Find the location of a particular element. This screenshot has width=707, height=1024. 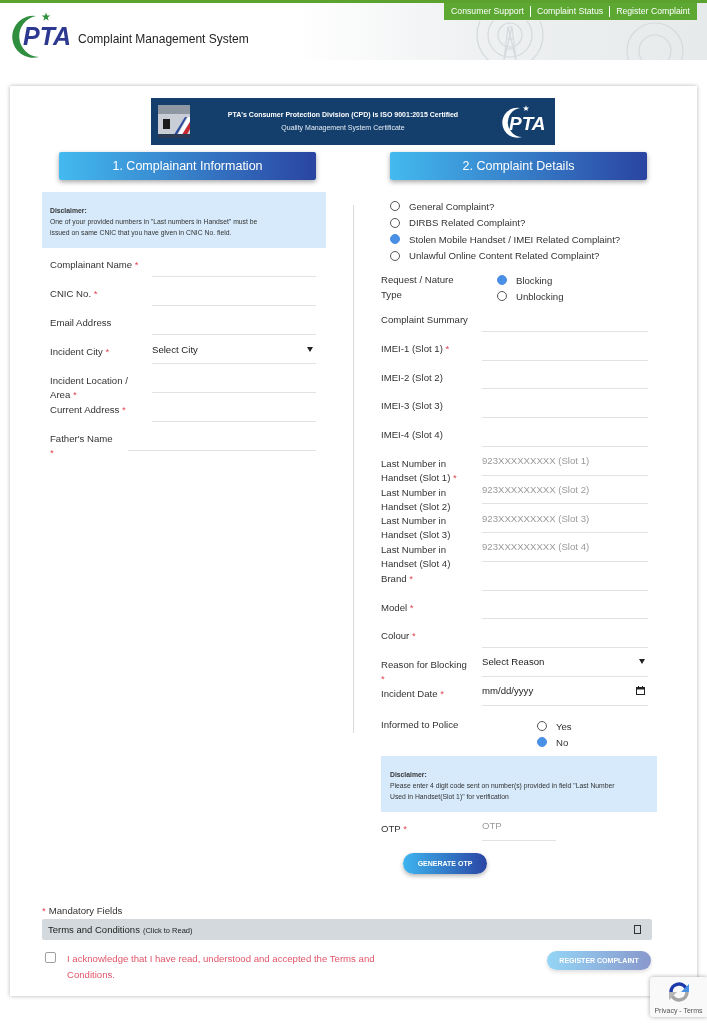

circular-arrows-icon is located at coordinates (678, 992).